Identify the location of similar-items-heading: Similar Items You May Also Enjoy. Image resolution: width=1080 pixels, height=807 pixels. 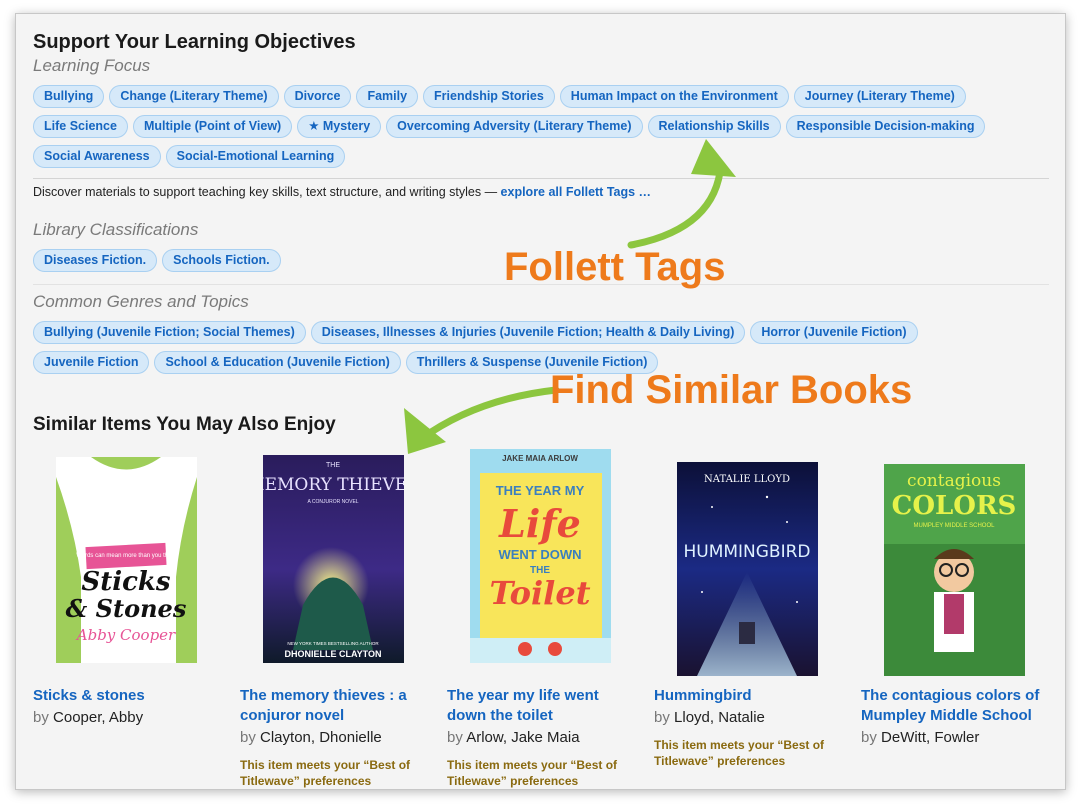
(184, 424).